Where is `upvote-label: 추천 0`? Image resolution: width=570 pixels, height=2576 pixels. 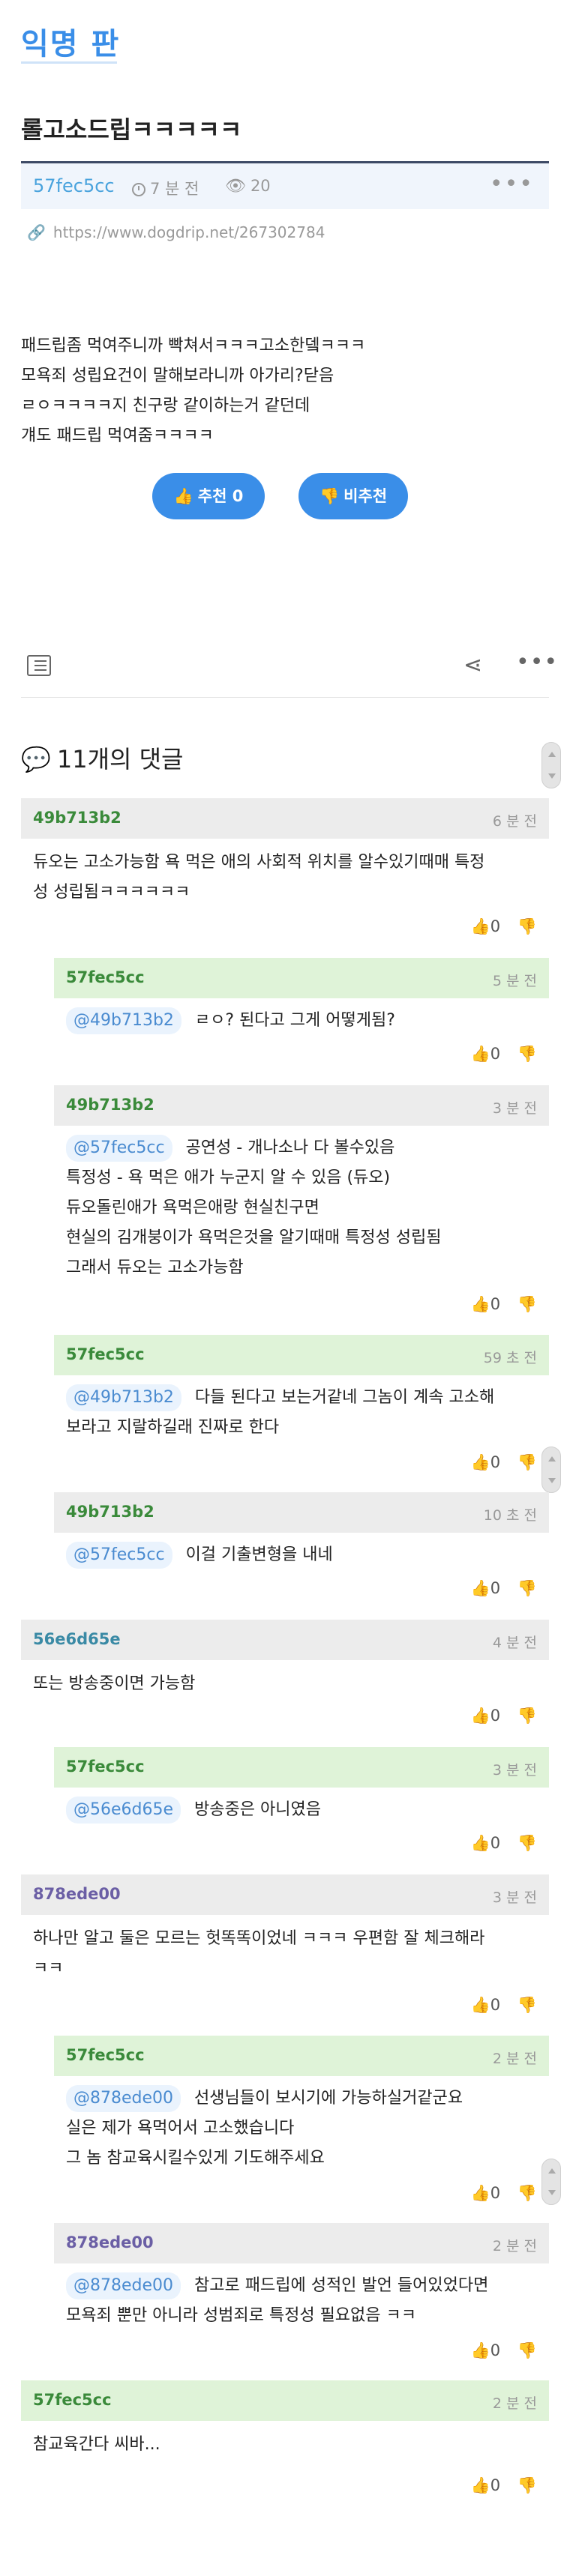
upvote-label: 추천 0 is located at coordinates (220, 496).